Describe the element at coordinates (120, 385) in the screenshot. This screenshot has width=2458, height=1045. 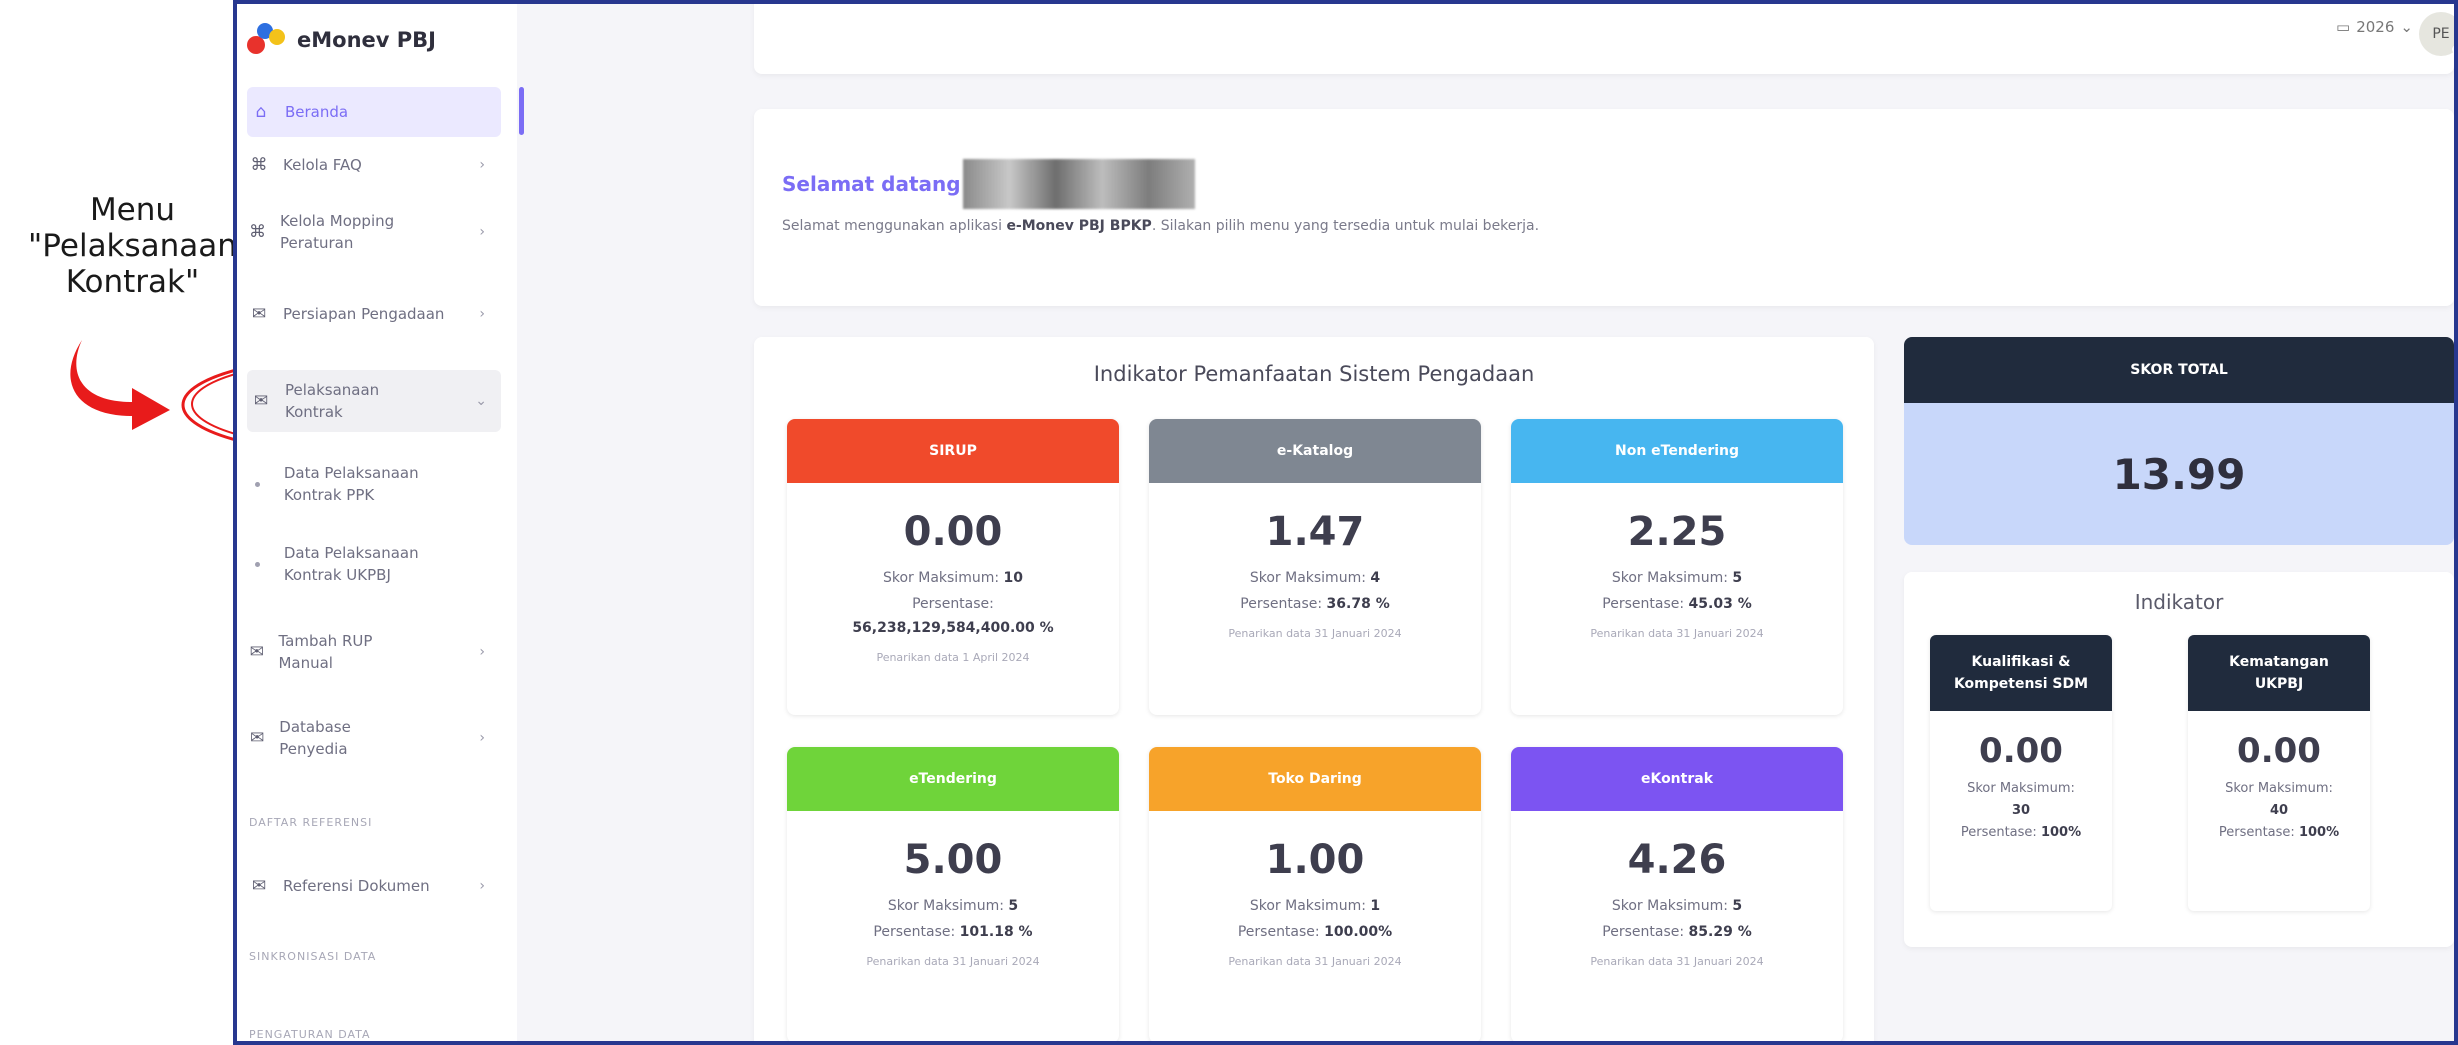
I see `annotation-arrow-icon` at that location.